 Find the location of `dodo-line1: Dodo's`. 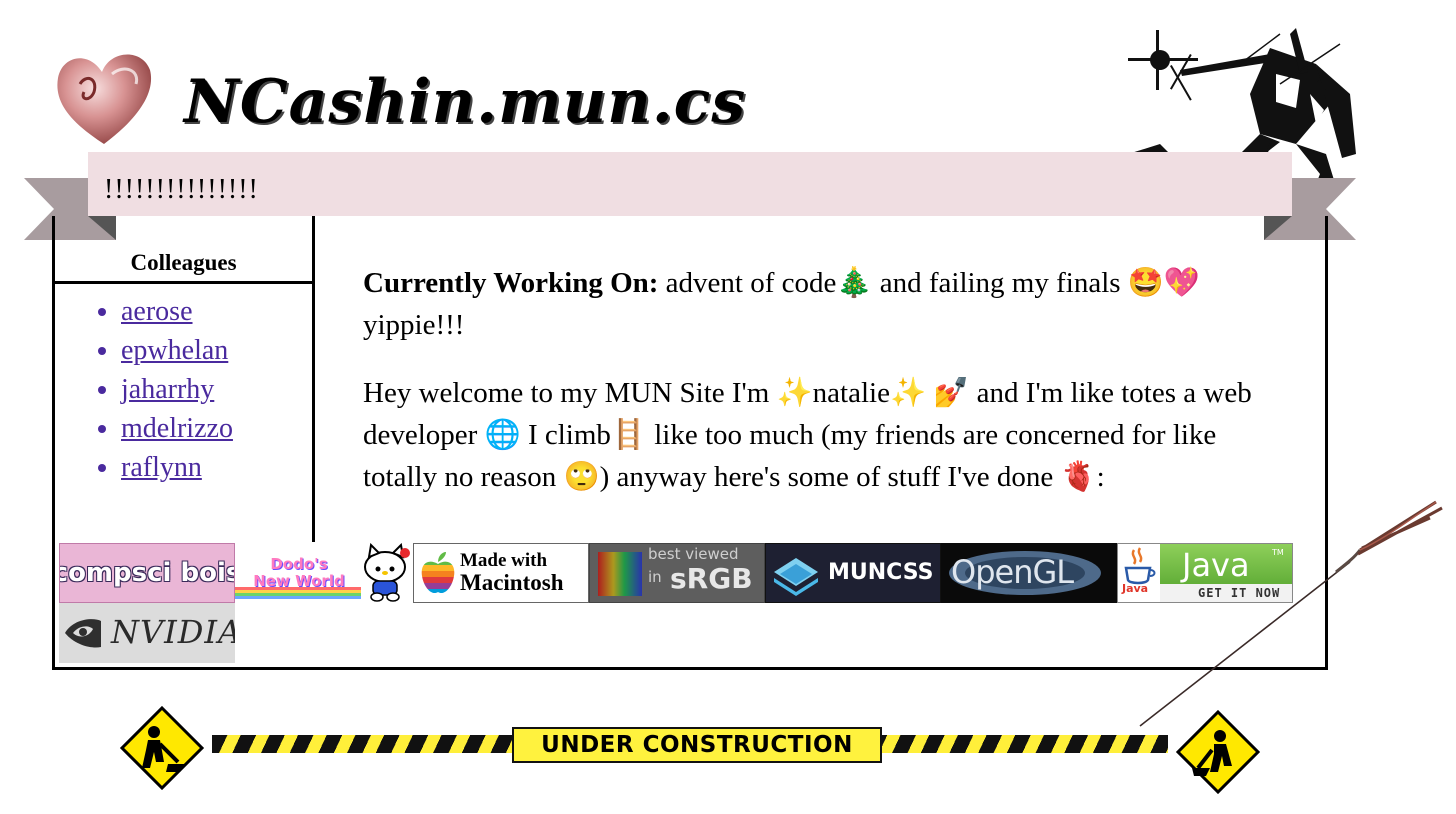

dodo-line1: Dodo's is located at coordinates (299, 564).